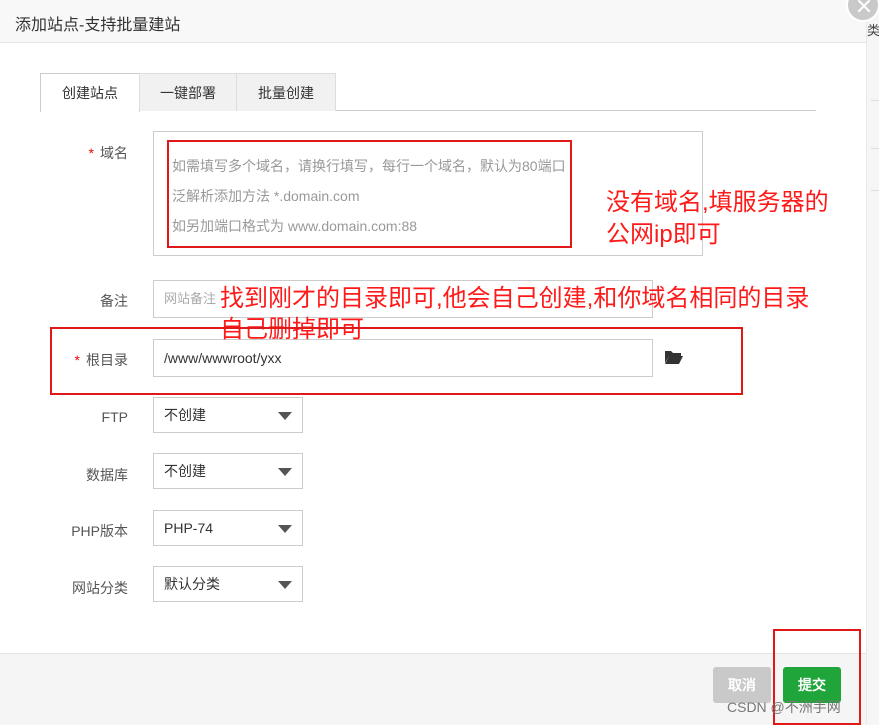 The width and height of the screenshot is (879, 725). I want to click on dialog-title: 添加站点-支持批量建站, so click(98, 25).